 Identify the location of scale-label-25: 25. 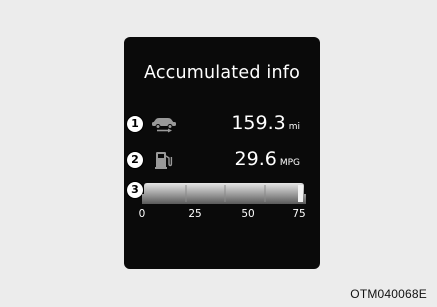
(195, 214).